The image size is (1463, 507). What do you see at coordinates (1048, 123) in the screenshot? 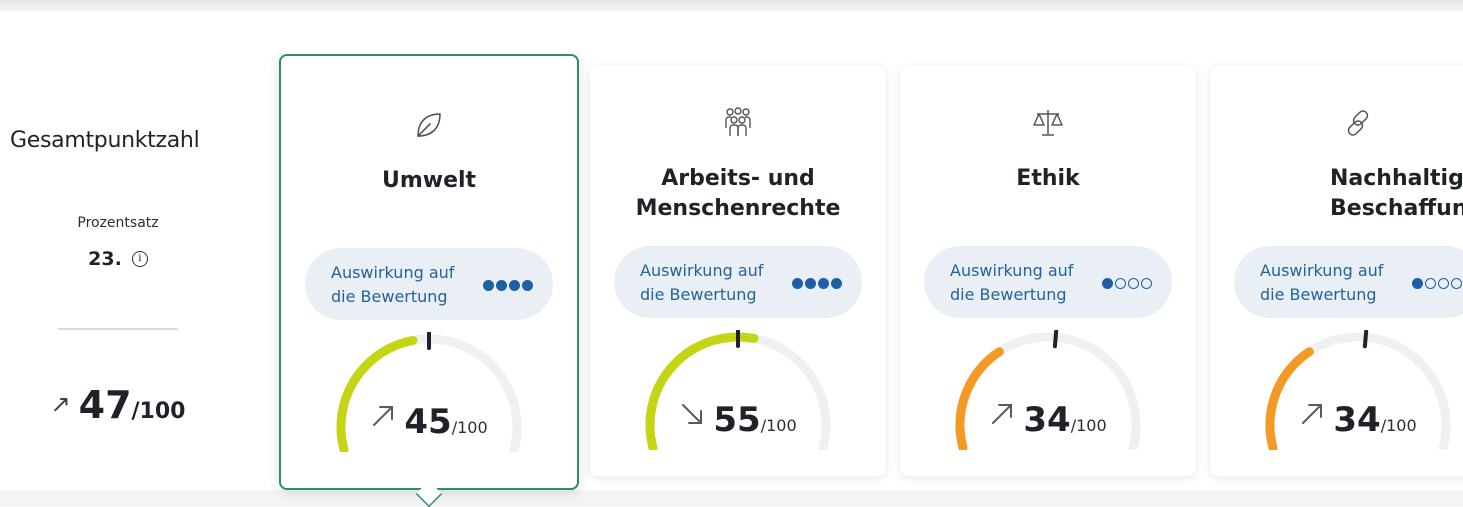
I see `scales-icon` at bounding box center [1048, 123].